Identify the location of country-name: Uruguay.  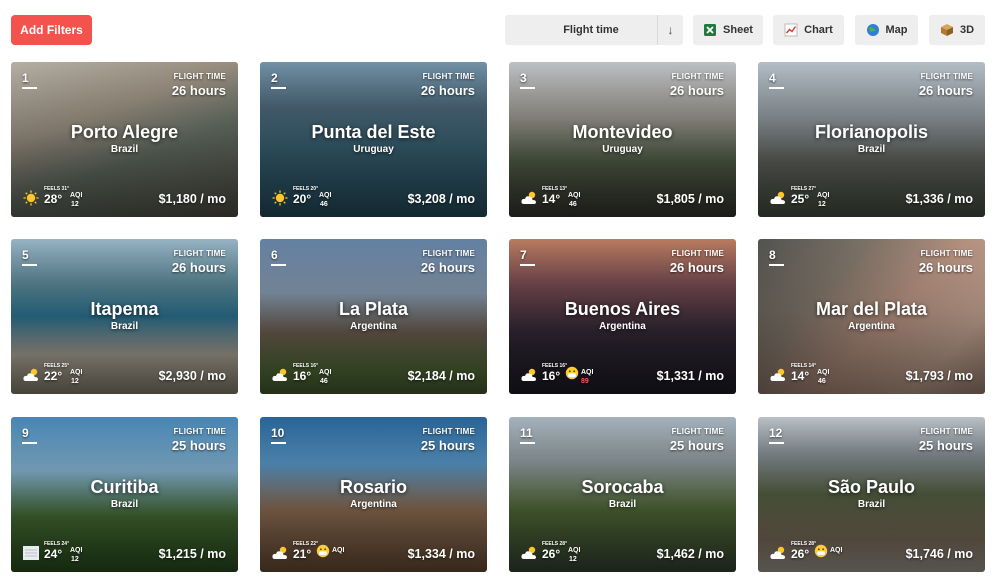
(373, 149).